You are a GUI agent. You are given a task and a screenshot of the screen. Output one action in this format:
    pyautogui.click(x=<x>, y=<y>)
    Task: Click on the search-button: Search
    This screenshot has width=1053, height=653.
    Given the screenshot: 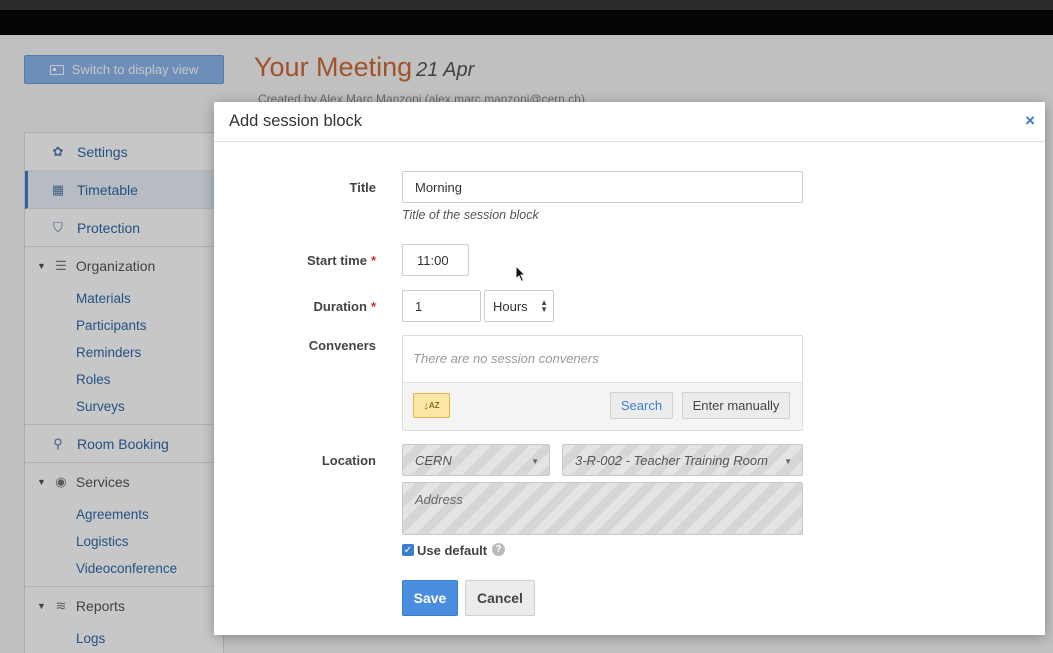 What is the action you would take?
    pyautogui.click(x=641, y=405)
    